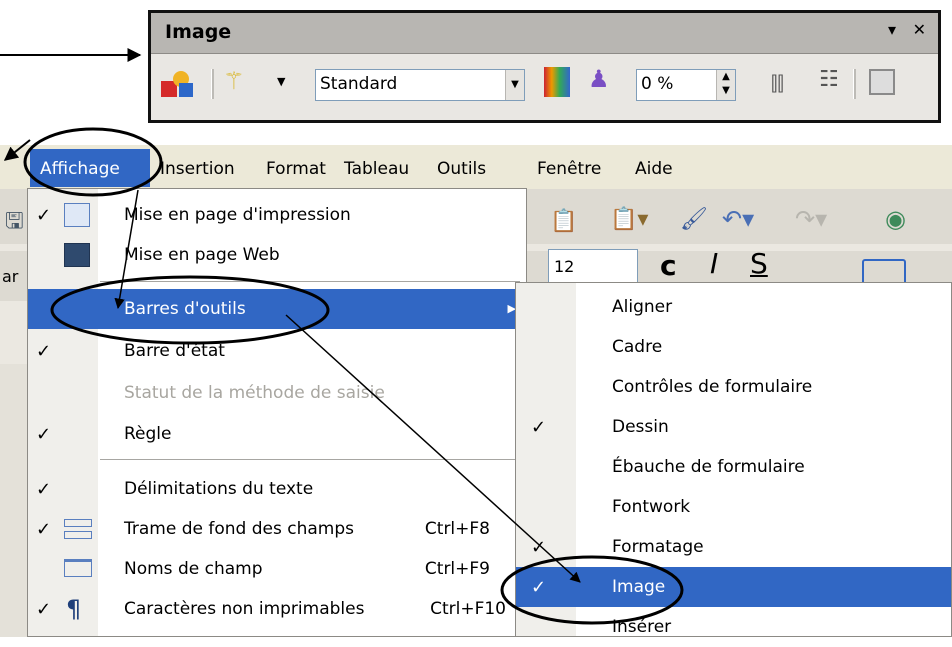 The image size is (952, 647). Describe the element at coordinates (74, 609) in the screenshot. I see `pilcrow-icon: ¶` at that location.